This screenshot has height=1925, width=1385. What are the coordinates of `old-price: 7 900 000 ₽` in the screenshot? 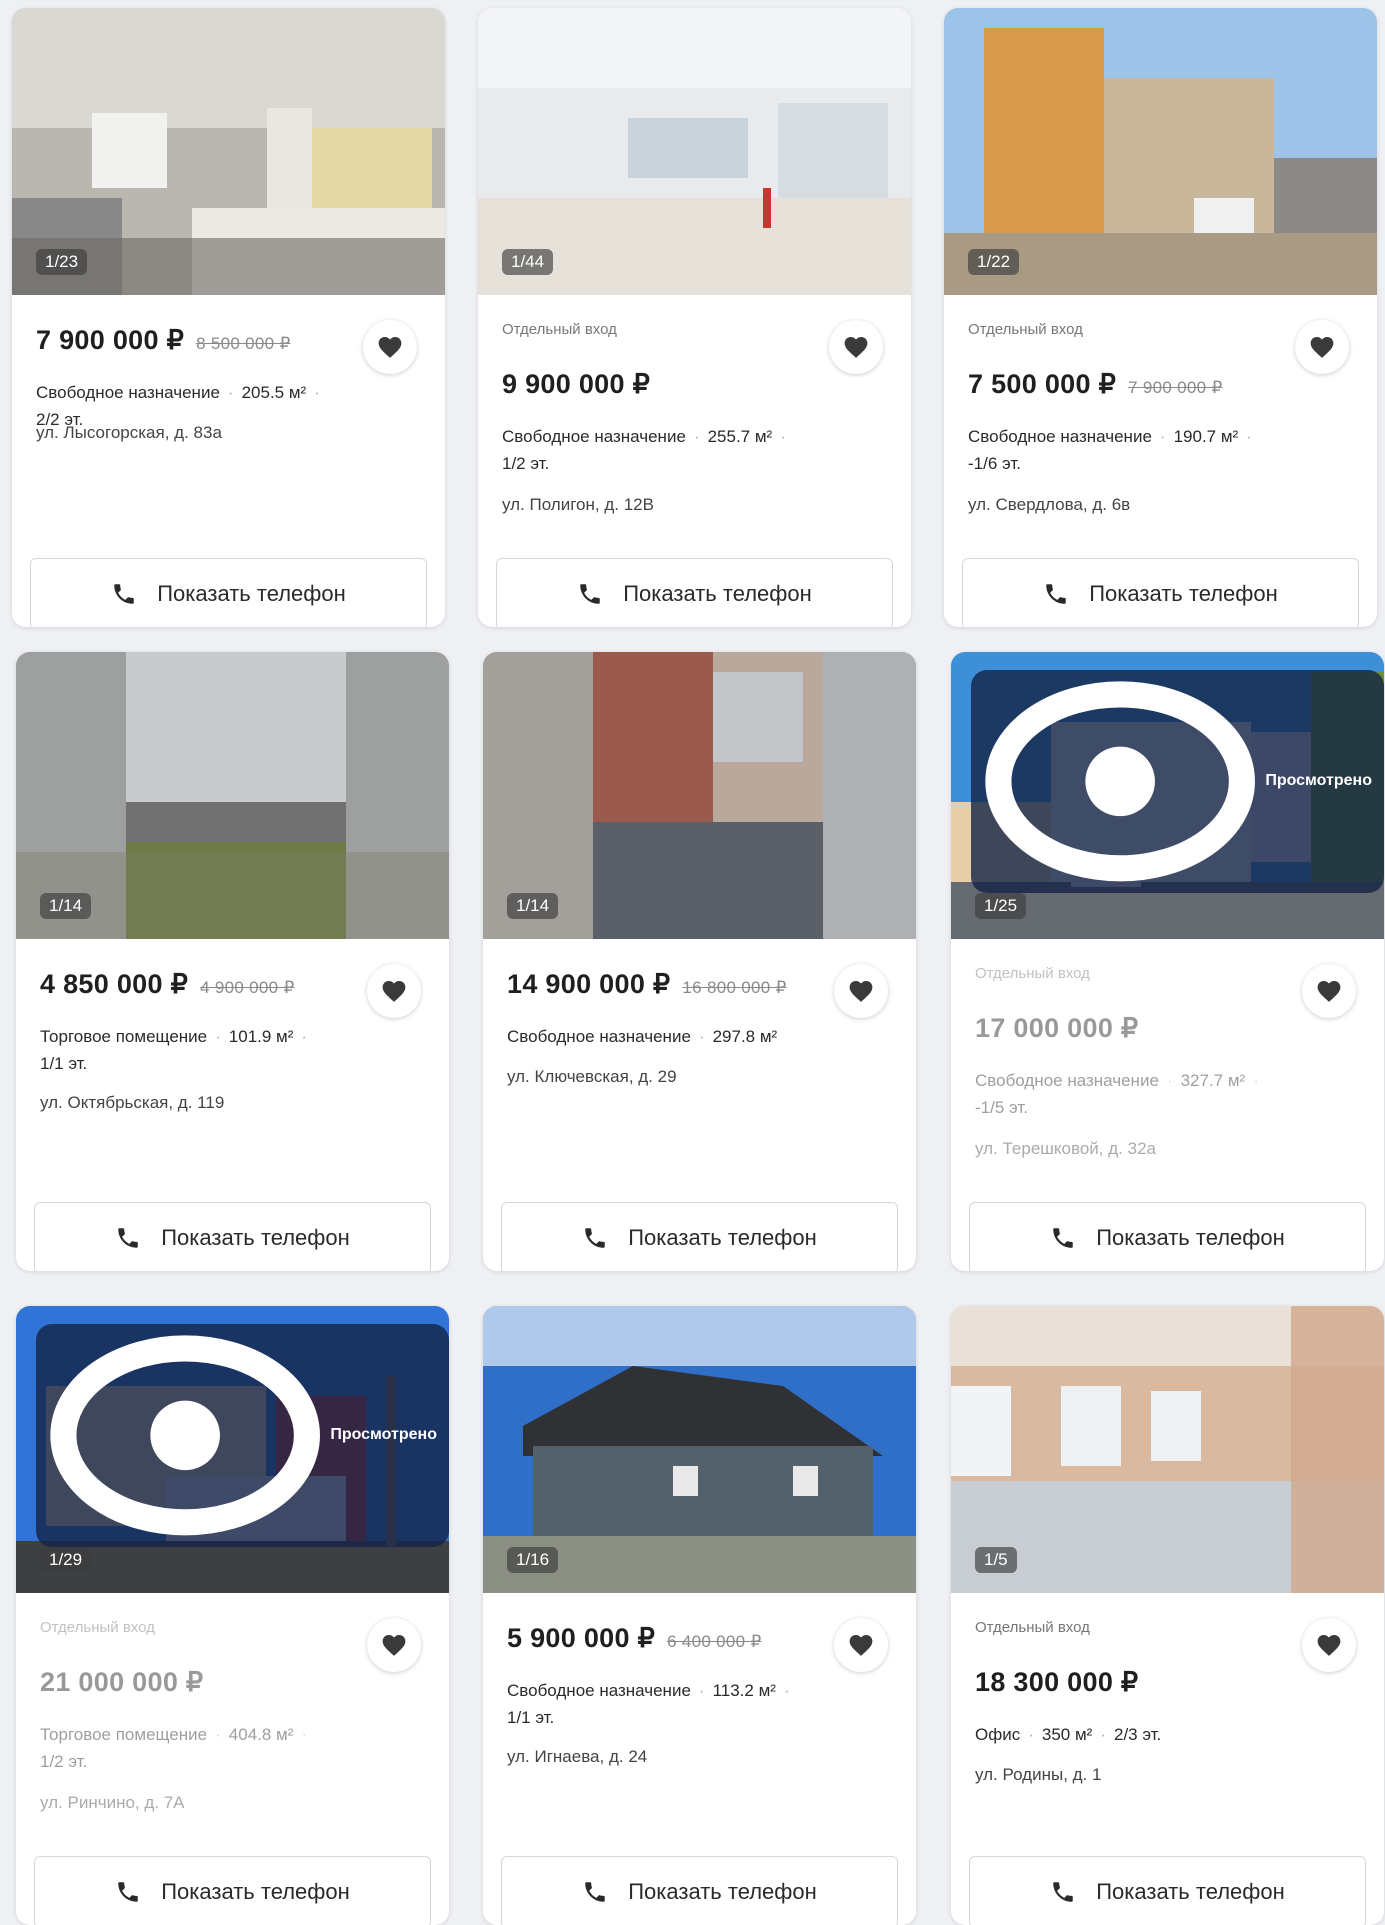 It's located at (1175, 387).